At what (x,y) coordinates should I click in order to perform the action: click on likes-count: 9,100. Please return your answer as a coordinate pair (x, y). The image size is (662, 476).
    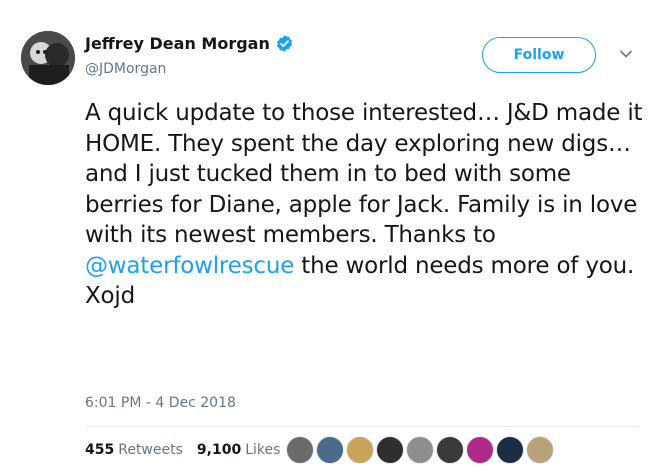
    Looking at the image, I should click on (219, 450).